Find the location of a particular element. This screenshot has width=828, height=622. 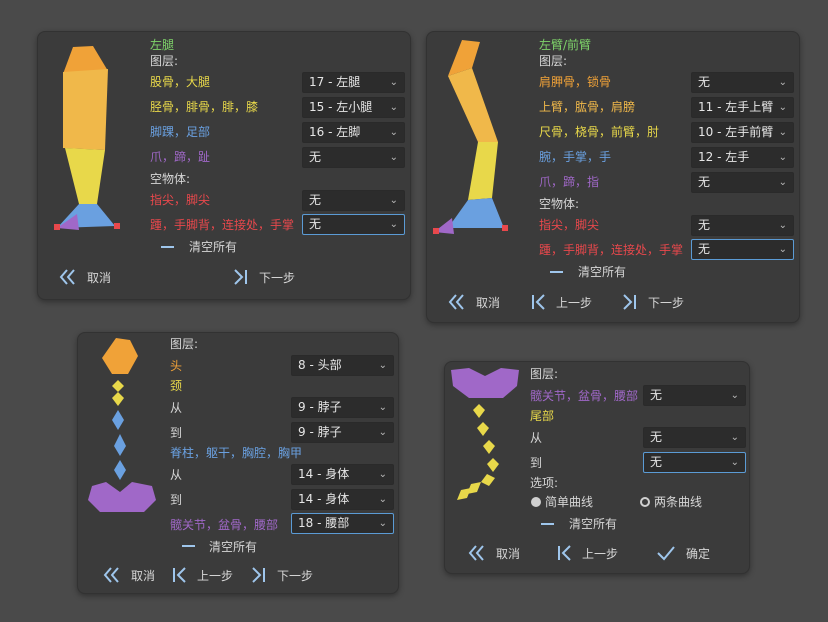

spine-from-label: 从 is located at coordinates (176, 475).